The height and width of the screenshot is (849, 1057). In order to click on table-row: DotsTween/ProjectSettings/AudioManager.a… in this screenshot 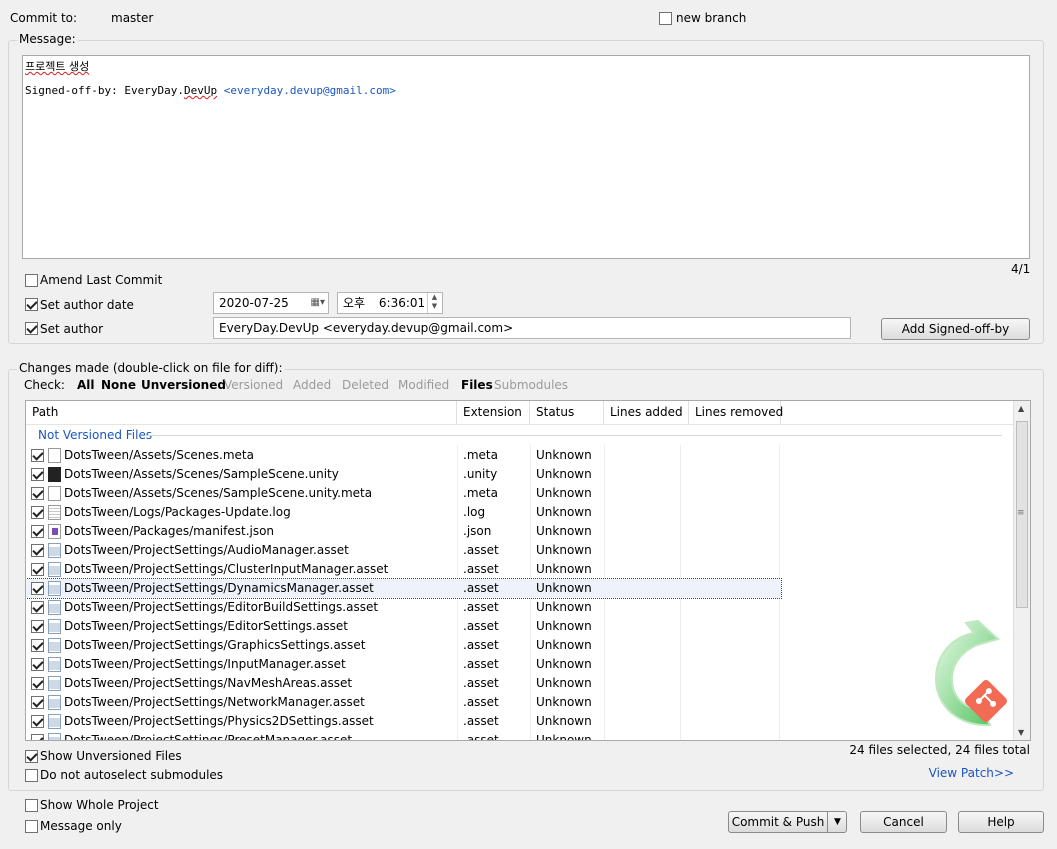, I will do `click(403, 550)`.